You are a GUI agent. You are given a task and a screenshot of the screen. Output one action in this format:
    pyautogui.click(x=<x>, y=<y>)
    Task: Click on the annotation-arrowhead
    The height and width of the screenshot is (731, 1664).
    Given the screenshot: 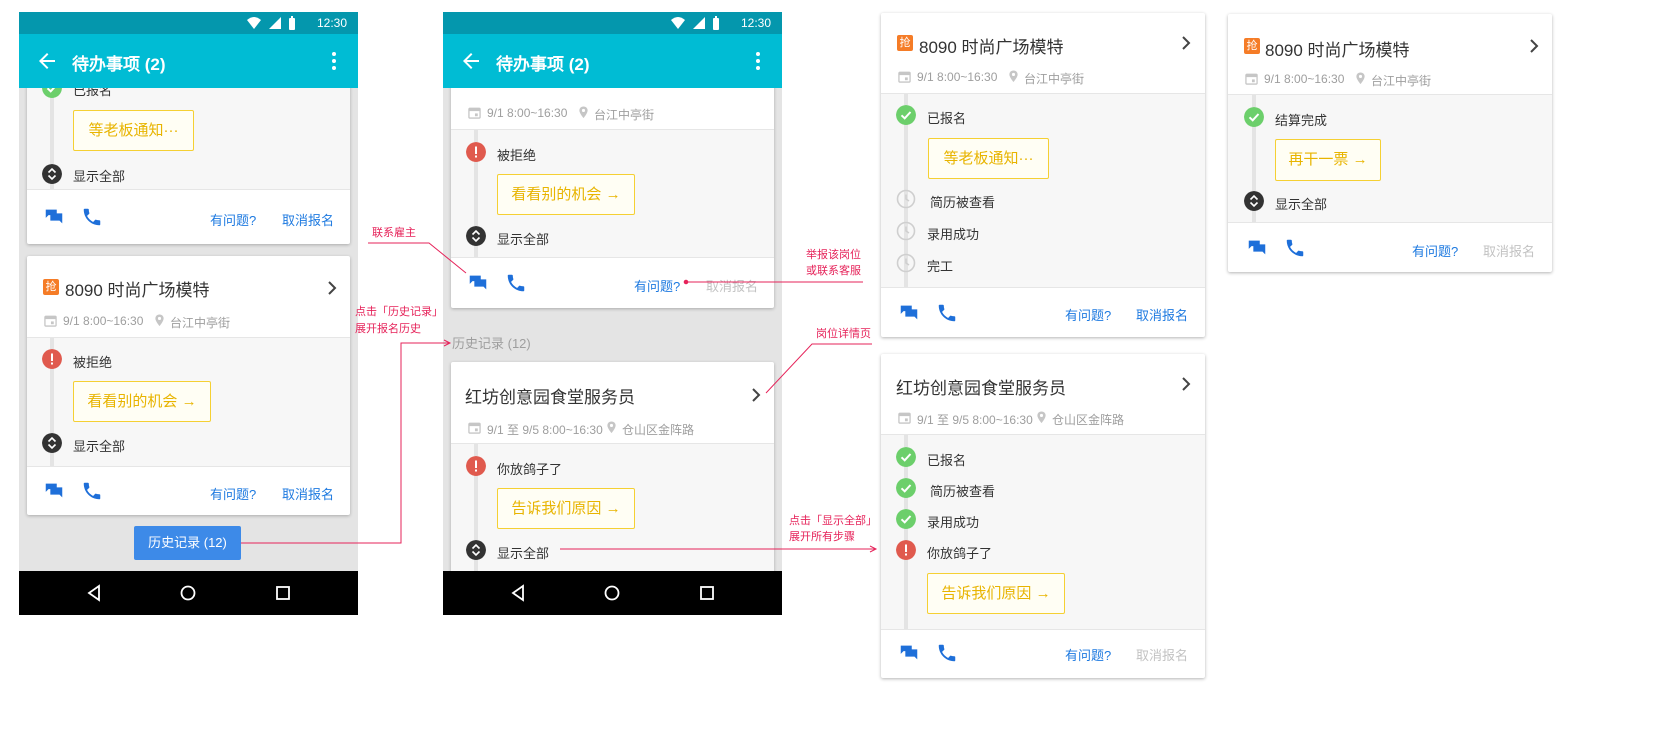 What is the action you would take?
    pyautogui.click(x=873, y=549)
    